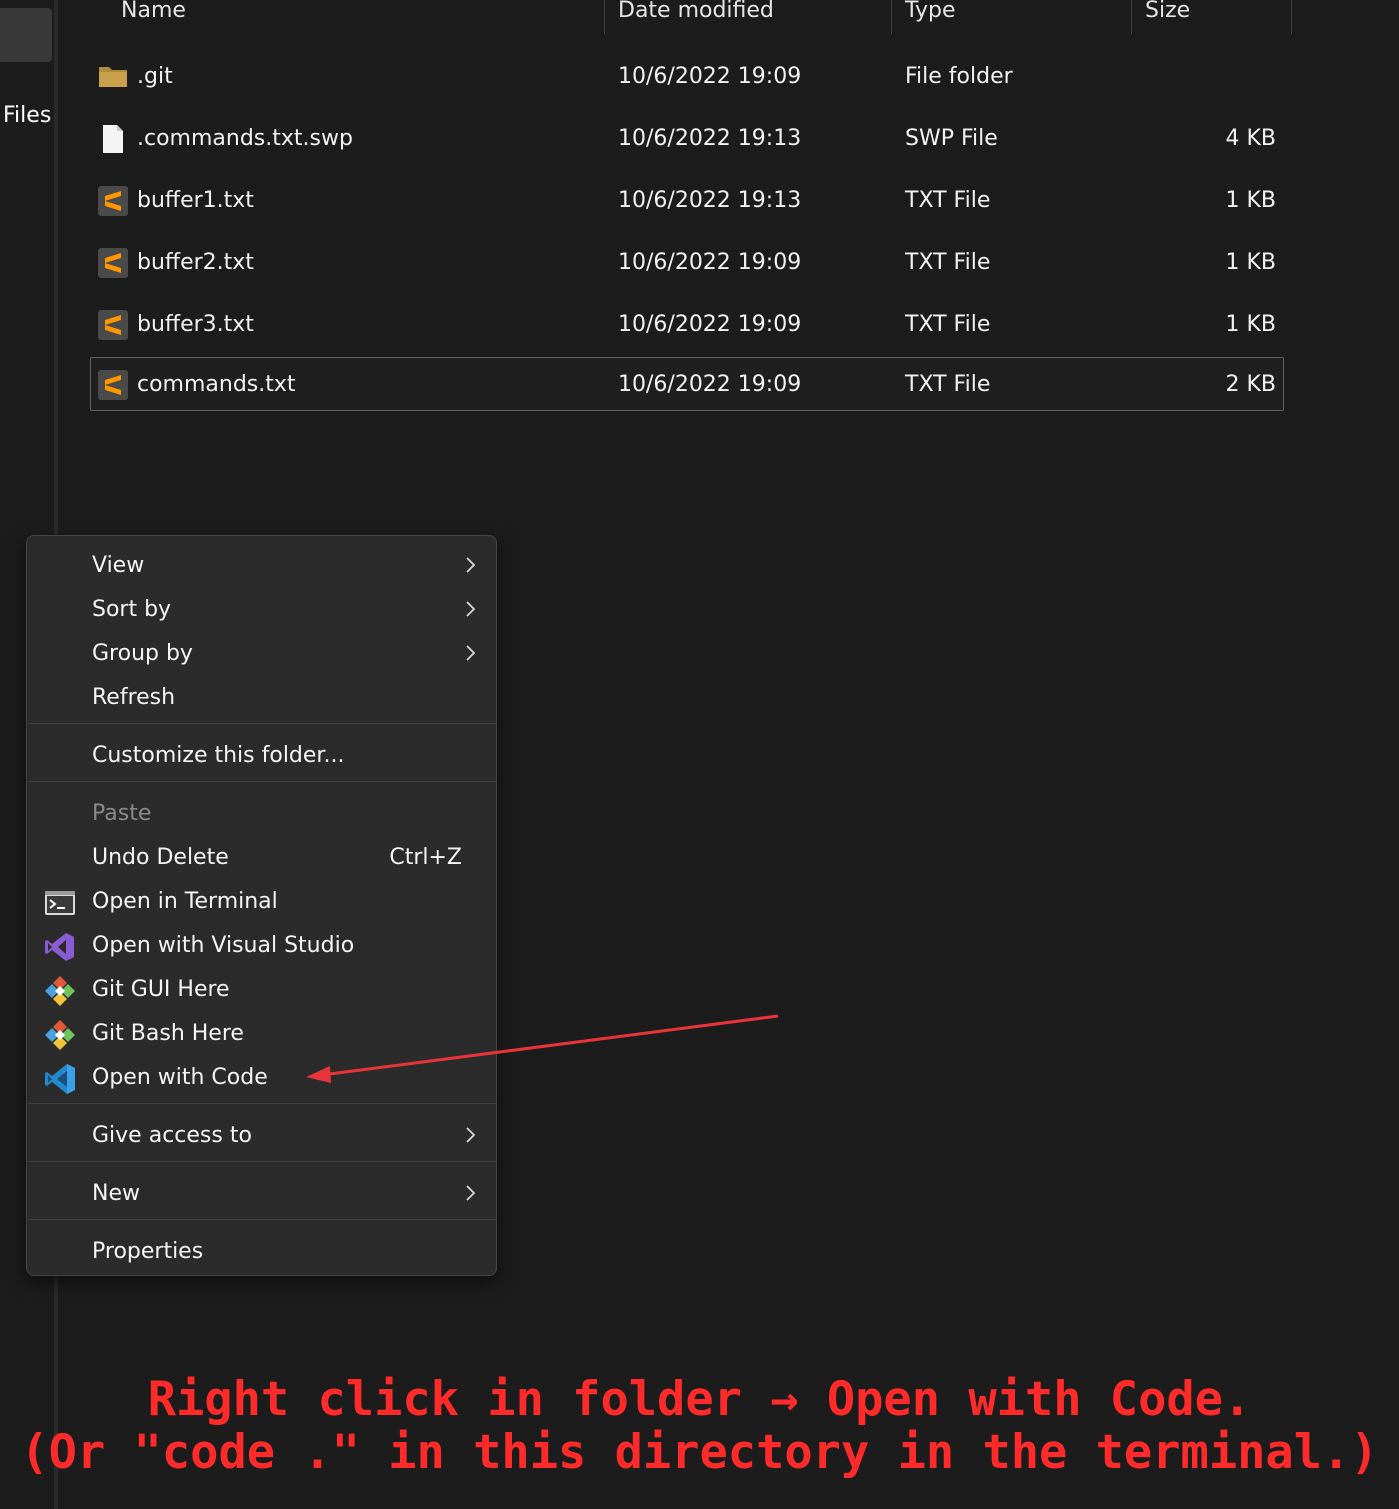  Describe the element at coordinates (696, 13) in the screenshot. I see `column-header-date-modified: Date modified` at that location.